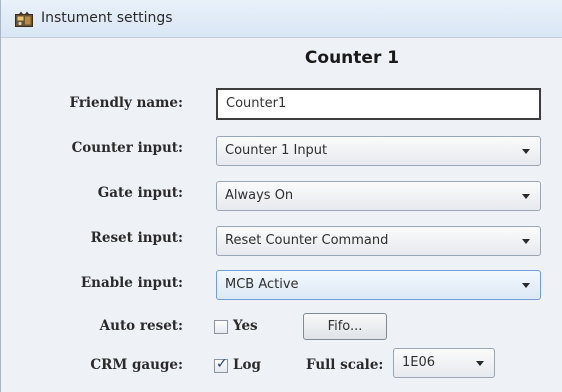 This screenshot has width=562, height=392. I want to click on titlebar: Instument settings, so click(281, 19).